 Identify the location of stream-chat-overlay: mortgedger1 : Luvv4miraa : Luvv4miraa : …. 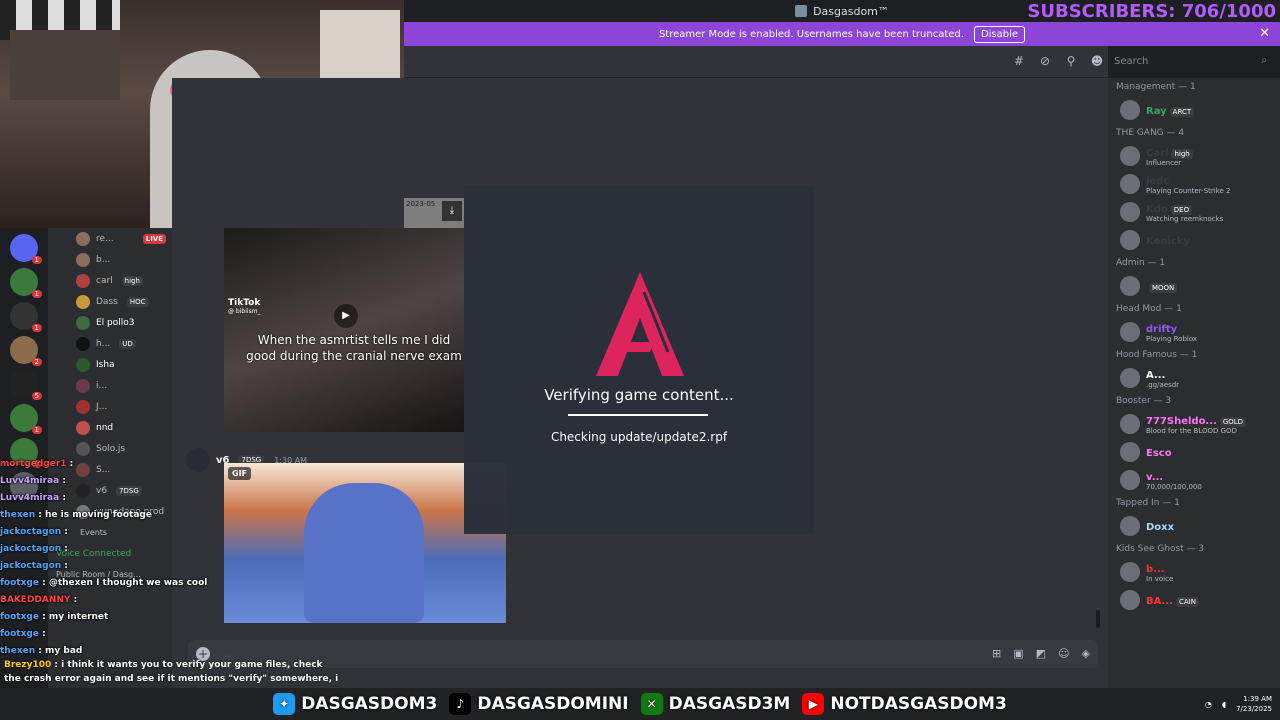
(170, 558).